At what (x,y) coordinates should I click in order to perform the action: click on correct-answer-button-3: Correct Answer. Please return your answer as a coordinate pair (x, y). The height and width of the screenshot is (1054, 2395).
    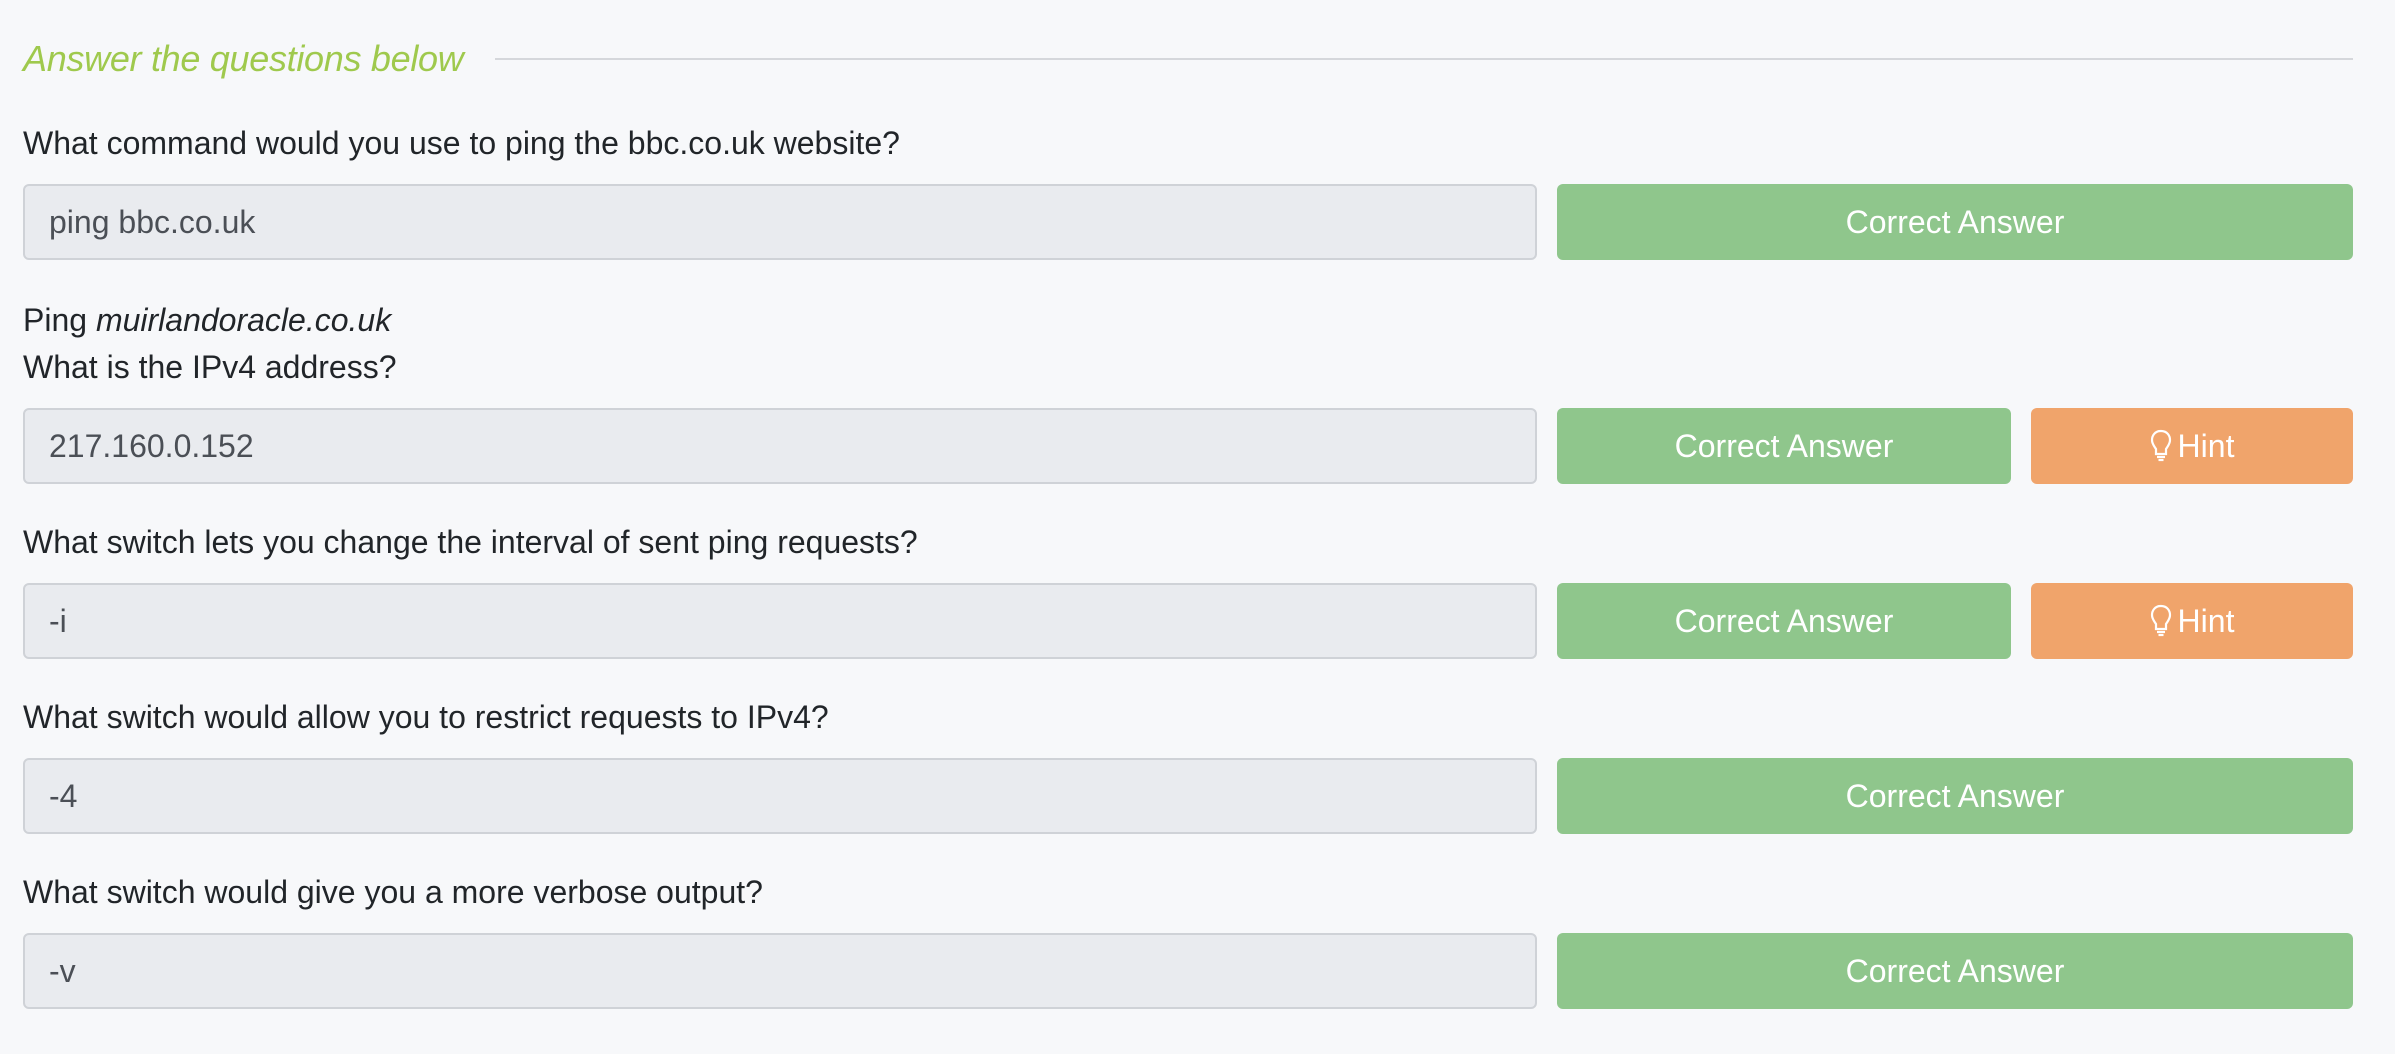
    Looking at the image, I should click on (1784, 621).